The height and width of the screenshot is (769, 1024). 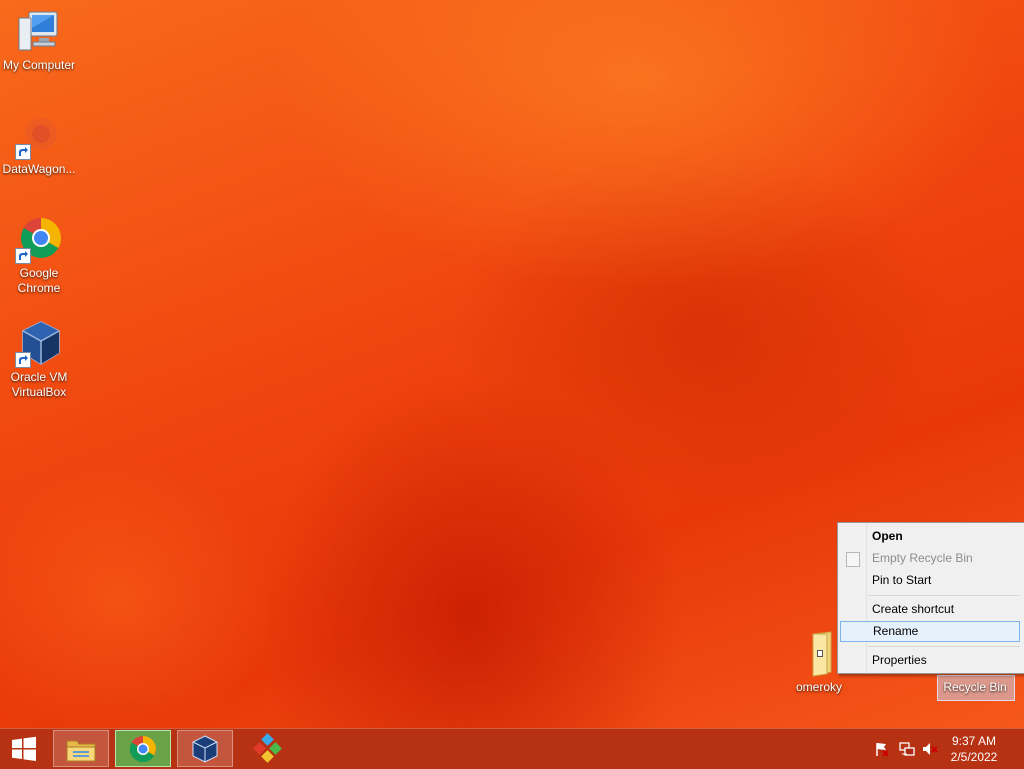 I want to click on taskbar-app-cubes, so click(x=267, y=748).